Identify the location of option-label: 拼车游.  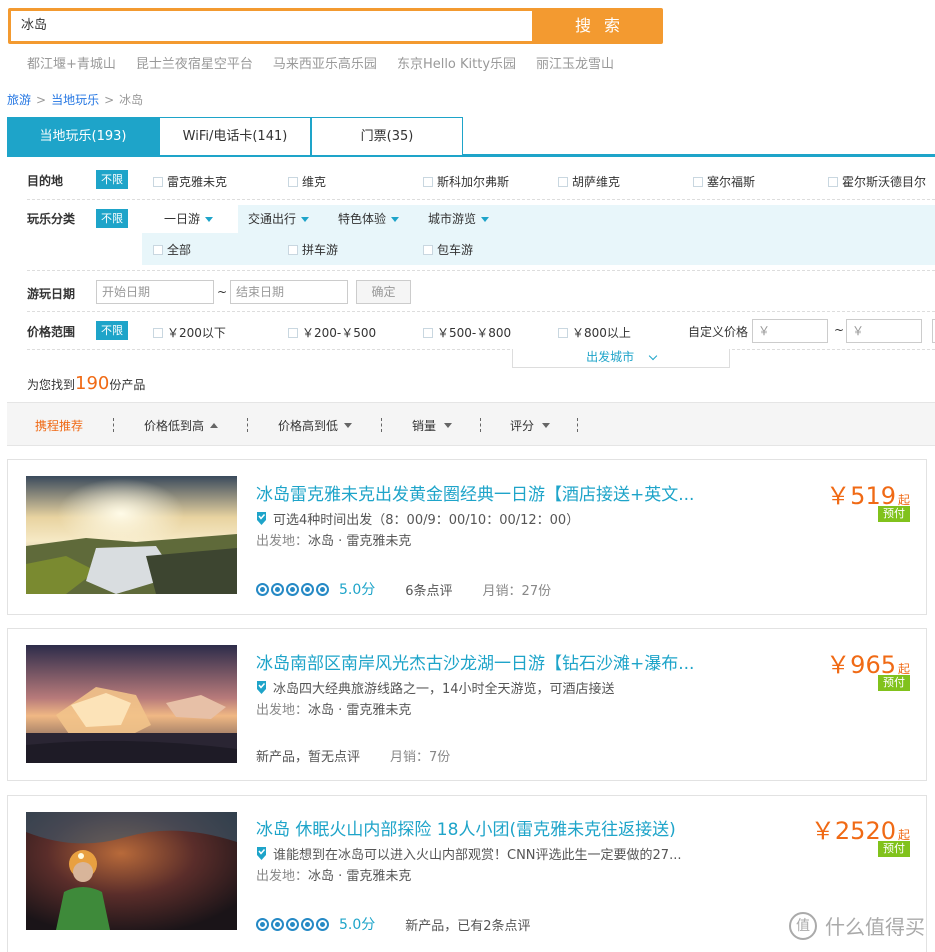
(320, 250).